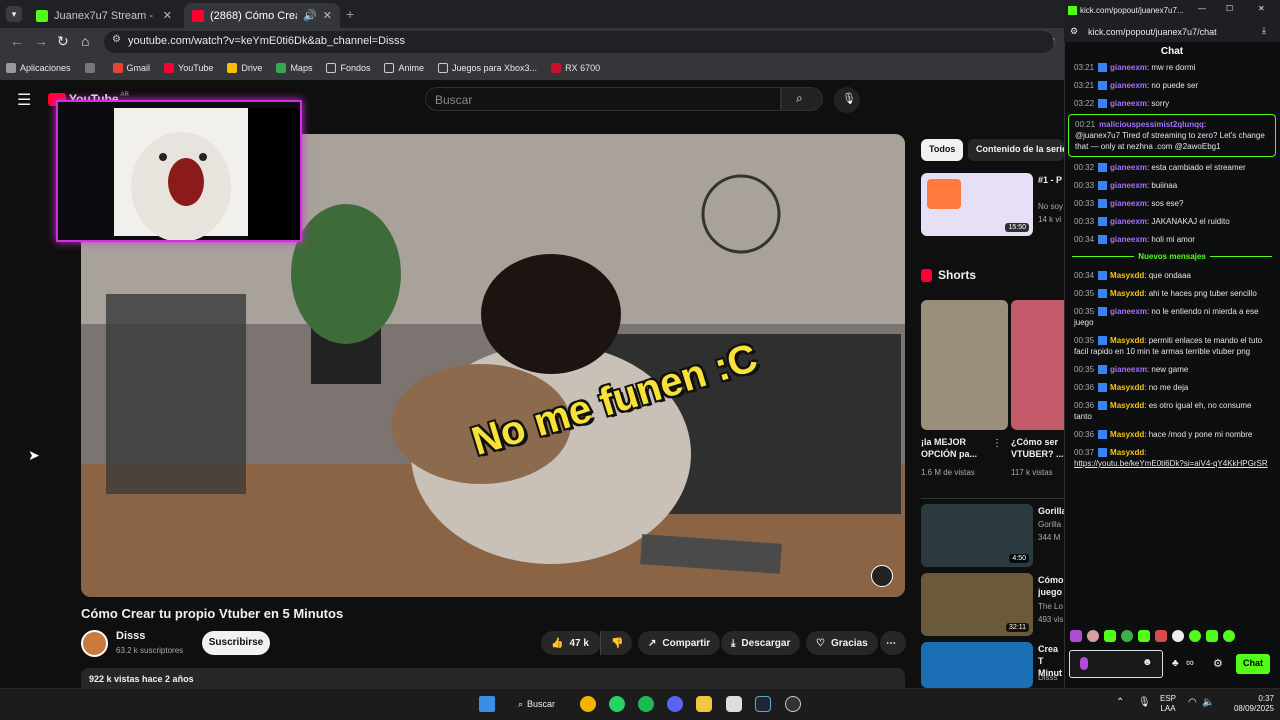  What do you see at coordinates (1168, 704) in the screenshot?
I see `language-indicator: ESP LAA` at bounding box center [1168, 704].